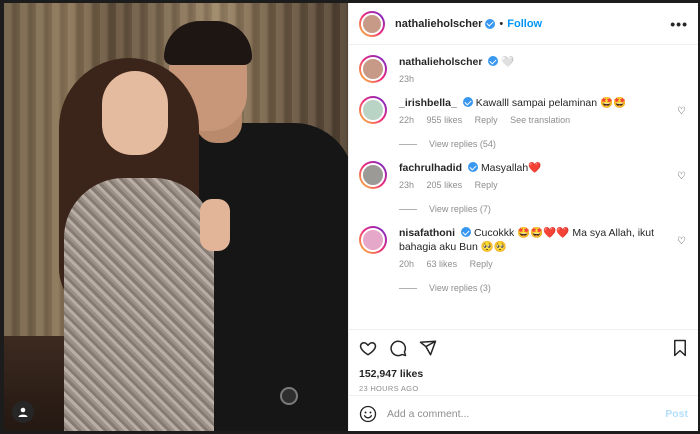  Describe the element at coordinates (523, 69) in the screenshot. I see `caption: nathalieholscher 🤍 23h` at that location.